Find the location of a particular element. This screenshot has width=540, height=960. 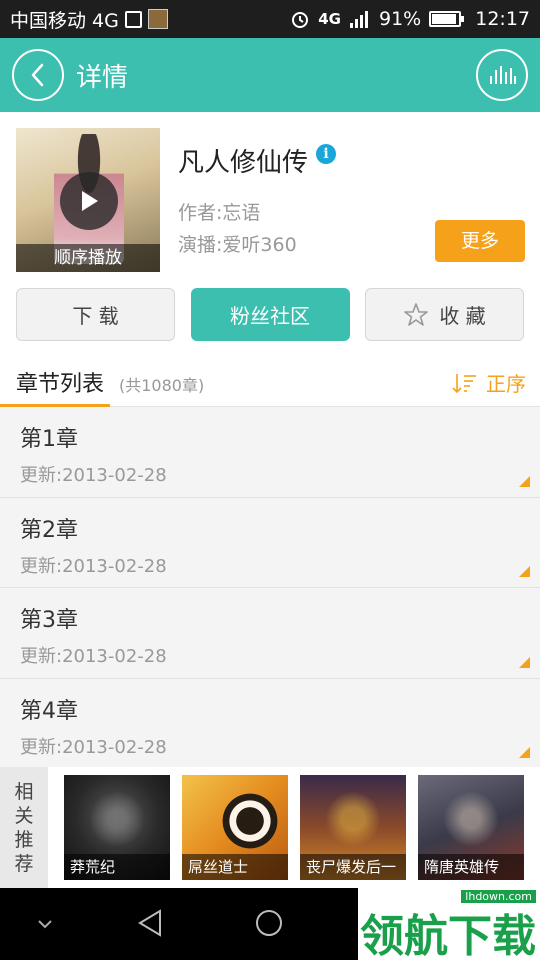

back-button is located at coordinates (38, 75).